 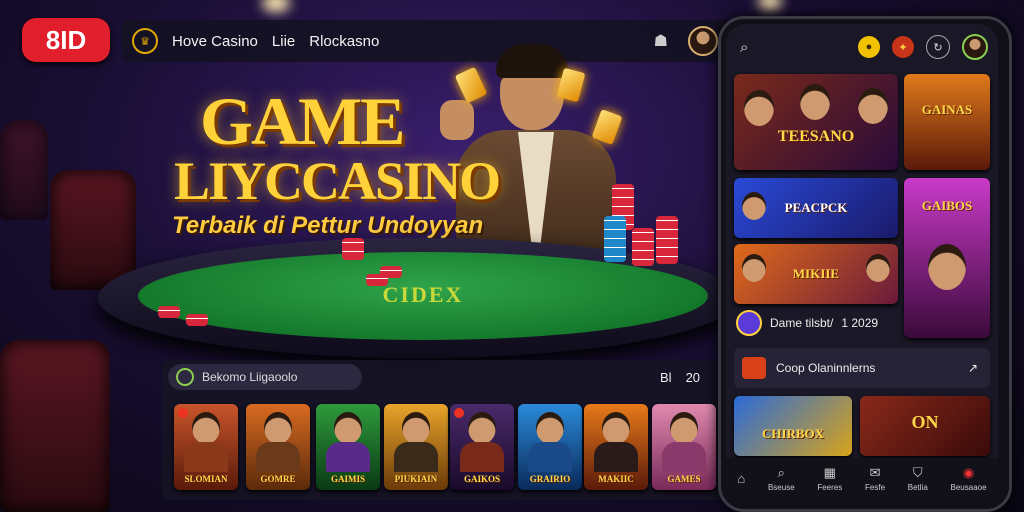 What do you see at coordinates (875, 472) in the screenshot?
I see `mail-icon: ✉` at bounding box center [875, 472].